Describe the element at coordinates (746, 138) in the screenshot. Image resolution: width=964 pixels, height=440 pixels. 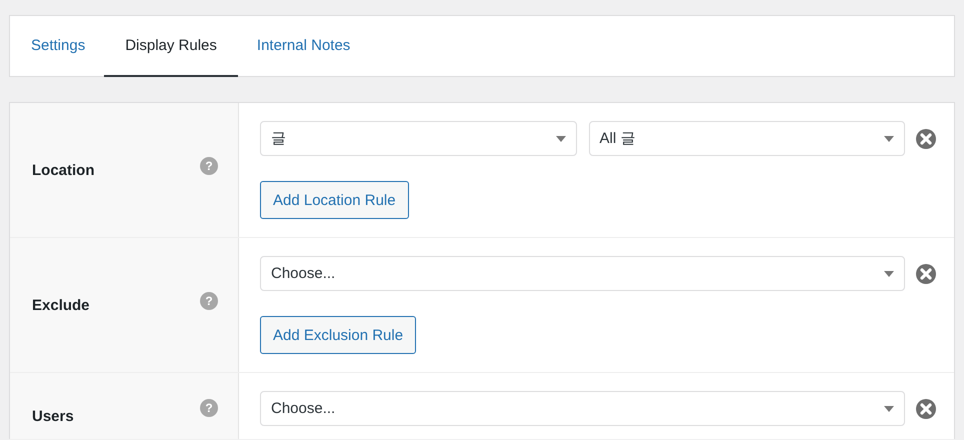
I see `select-field: All 글` at that location.